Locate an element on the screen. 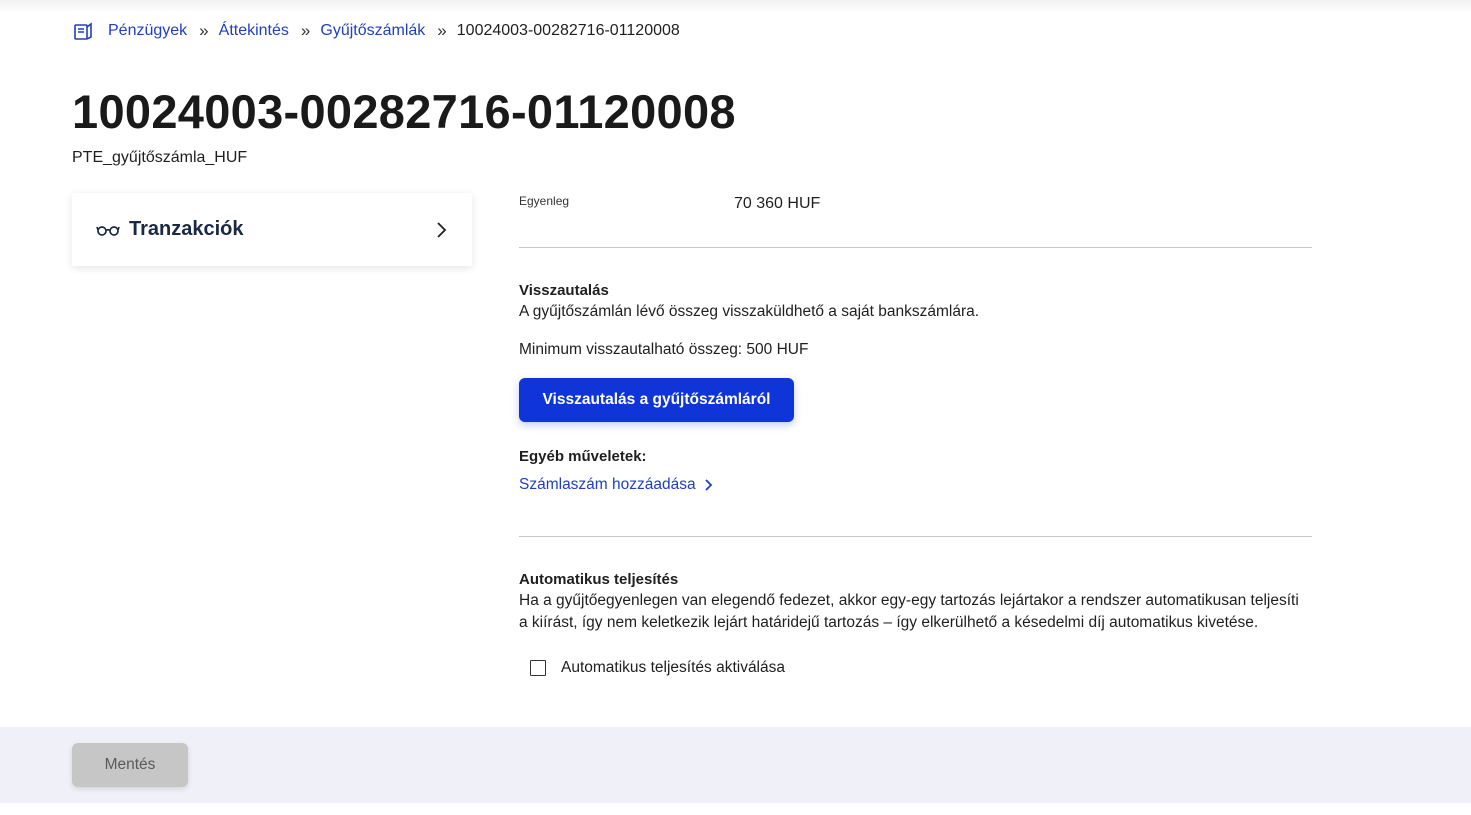 This screenshot has width=1471, height=815. breadcrumb-current: 10024003-00282716-01120008 is located at coordinates (568, 30).